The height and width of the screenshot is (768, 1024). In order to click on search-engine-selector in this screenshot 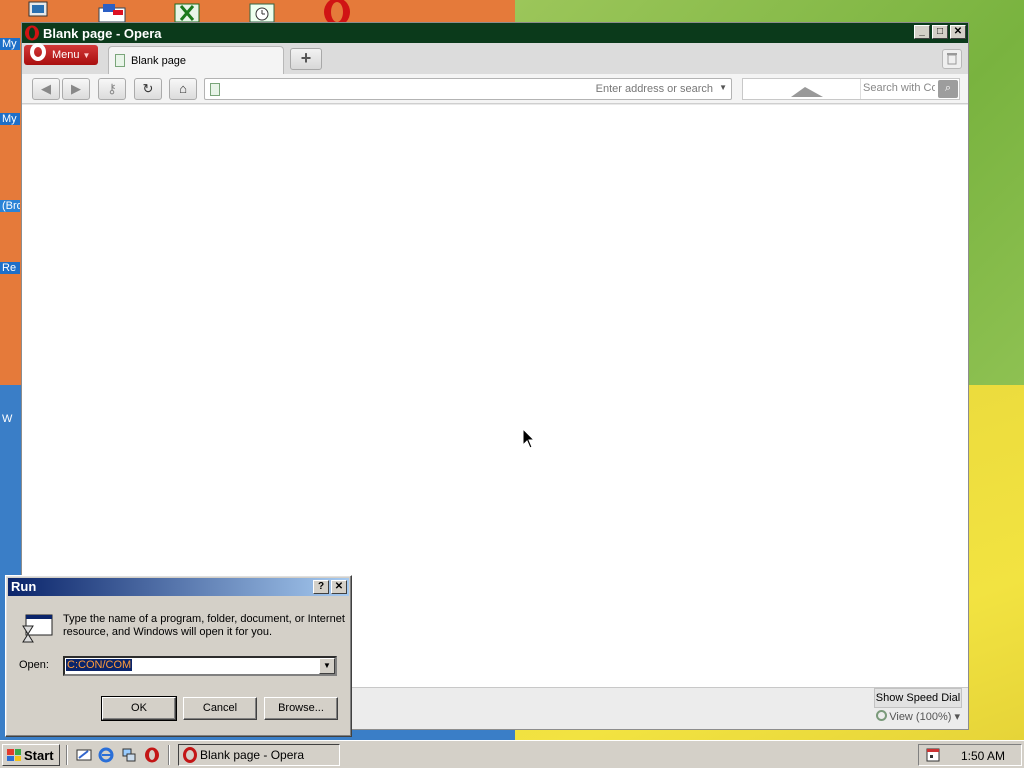, I will do `click(802, 89)`.